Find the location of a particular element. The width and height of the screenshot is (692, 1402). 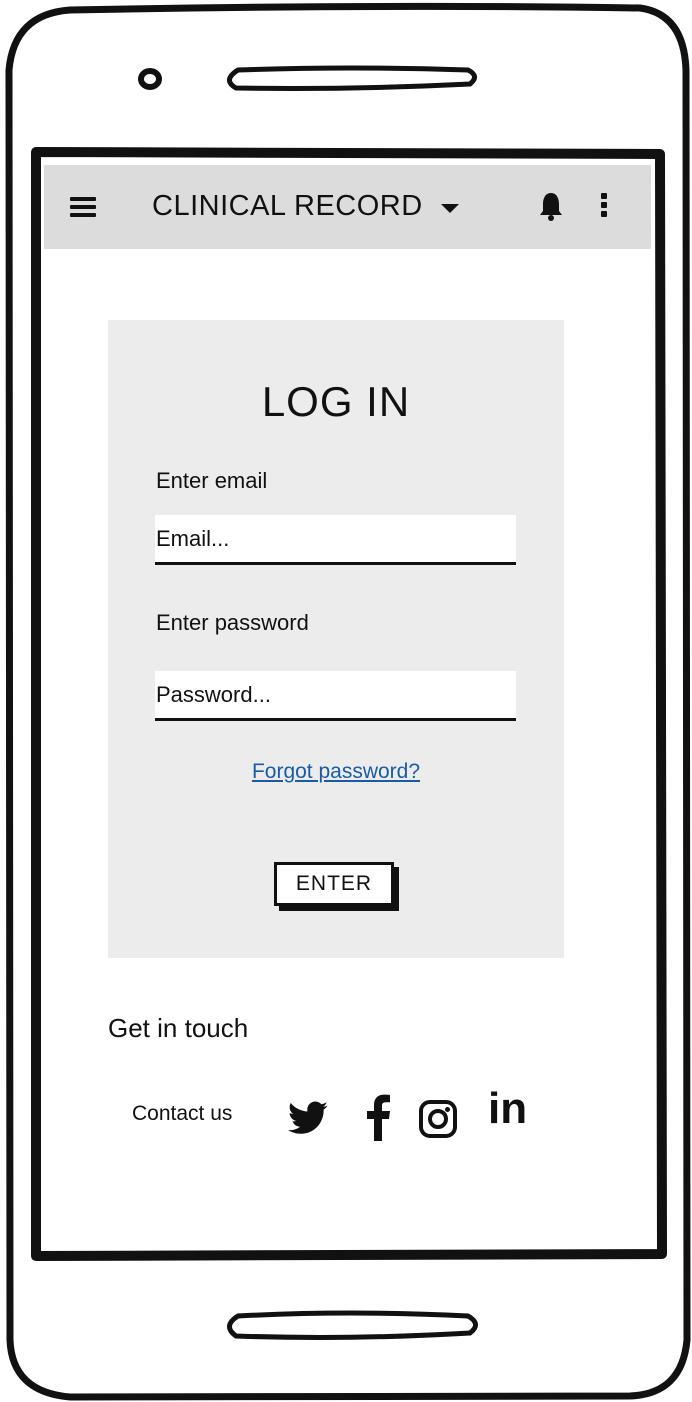

email-field-wrapper is located at coordinates (336, 540).